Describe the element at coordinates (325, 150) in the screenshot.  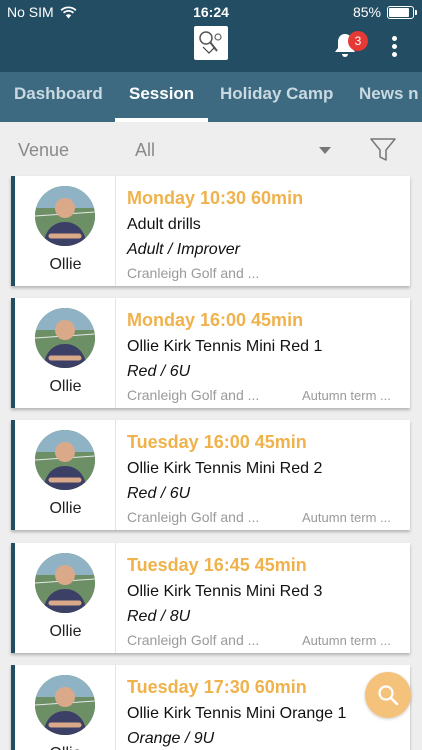
I see `chevron-down-icon` at that location.